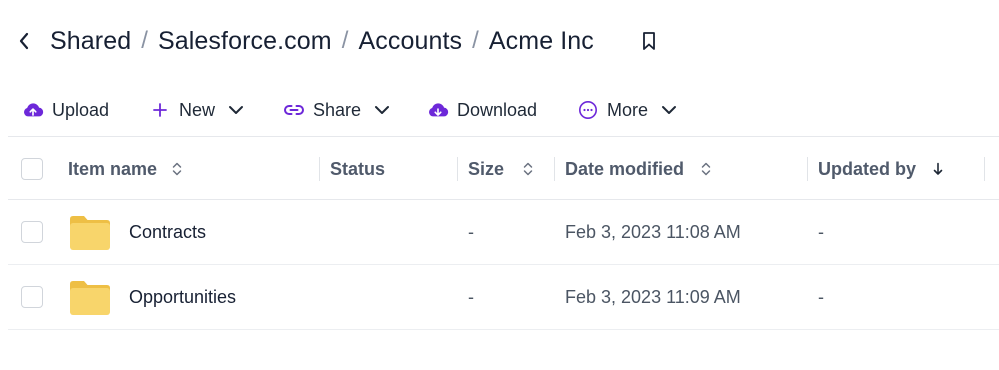 The width and height of the screenshot is (999, 370). I want to click on link-icon, so click(294, 110).